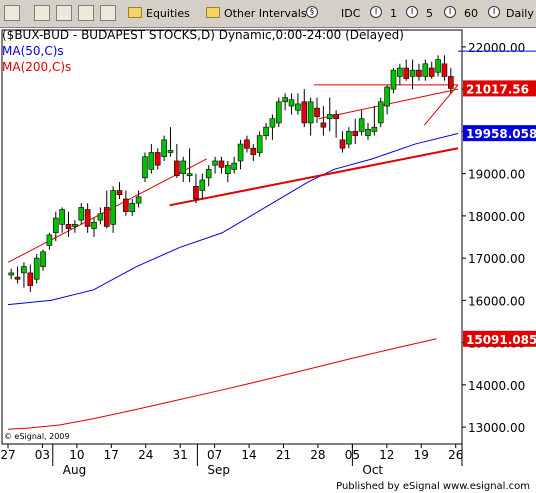 The height and width of the screenshot is (493, 536). Describe the element at coordinates (350, 13) in the screenshot. I see `interval-idc: IDC` at that location.